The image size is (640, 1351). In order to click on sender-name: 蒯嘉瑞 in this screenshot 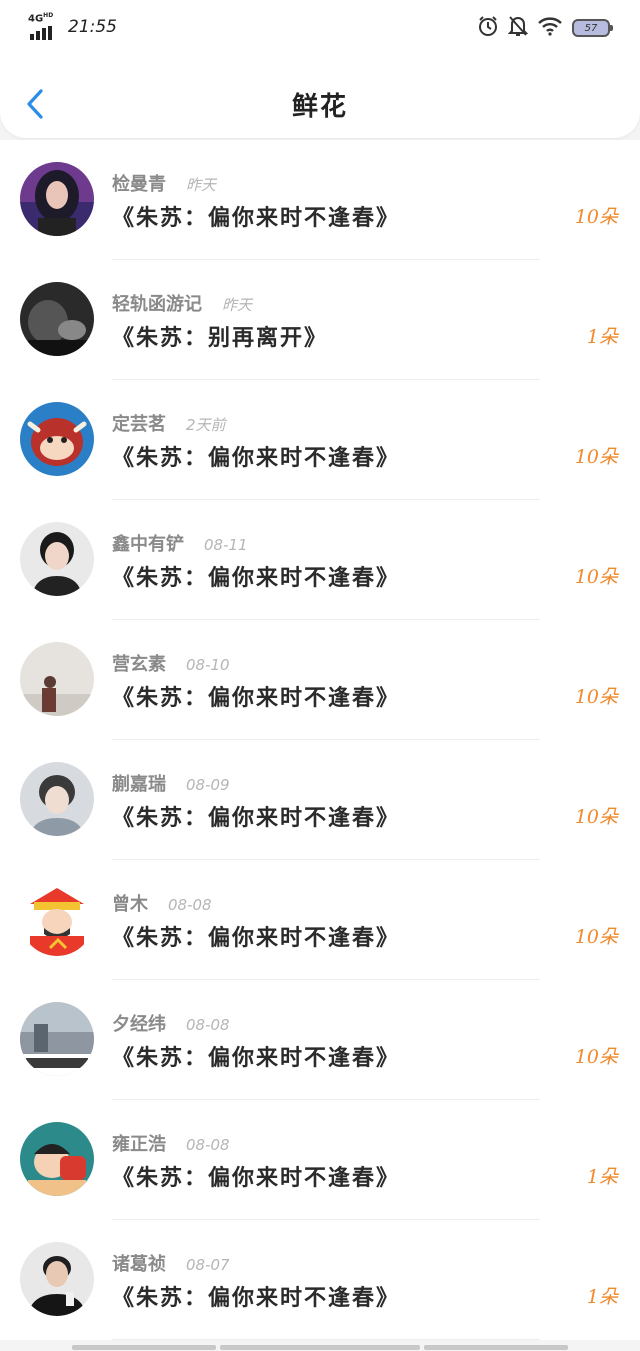, I will do `click(139, 783)`.